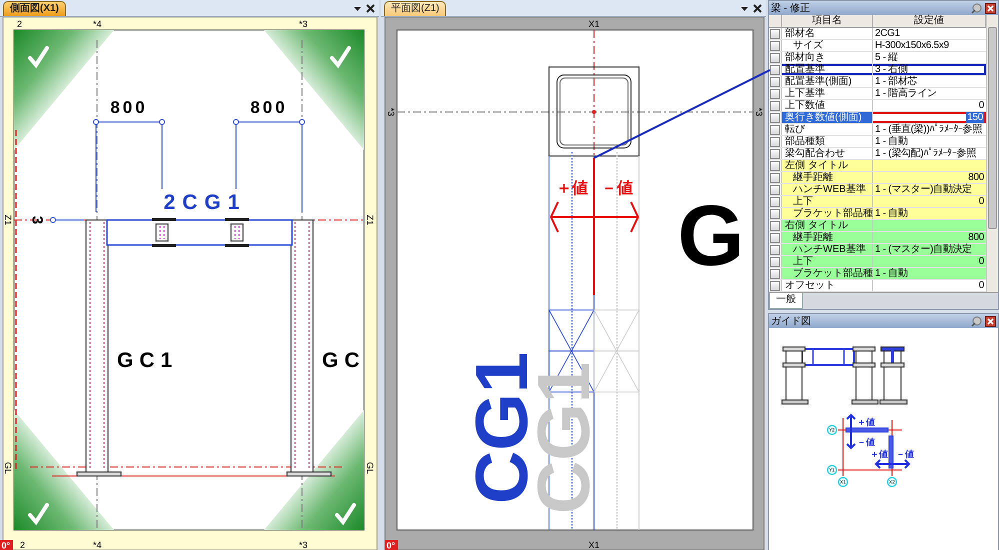 This screenshot has height=550, width=999. Describe the element at coordinates (886, 57) in the screenshot. I see `property-value: 5 - 縦` at that location.